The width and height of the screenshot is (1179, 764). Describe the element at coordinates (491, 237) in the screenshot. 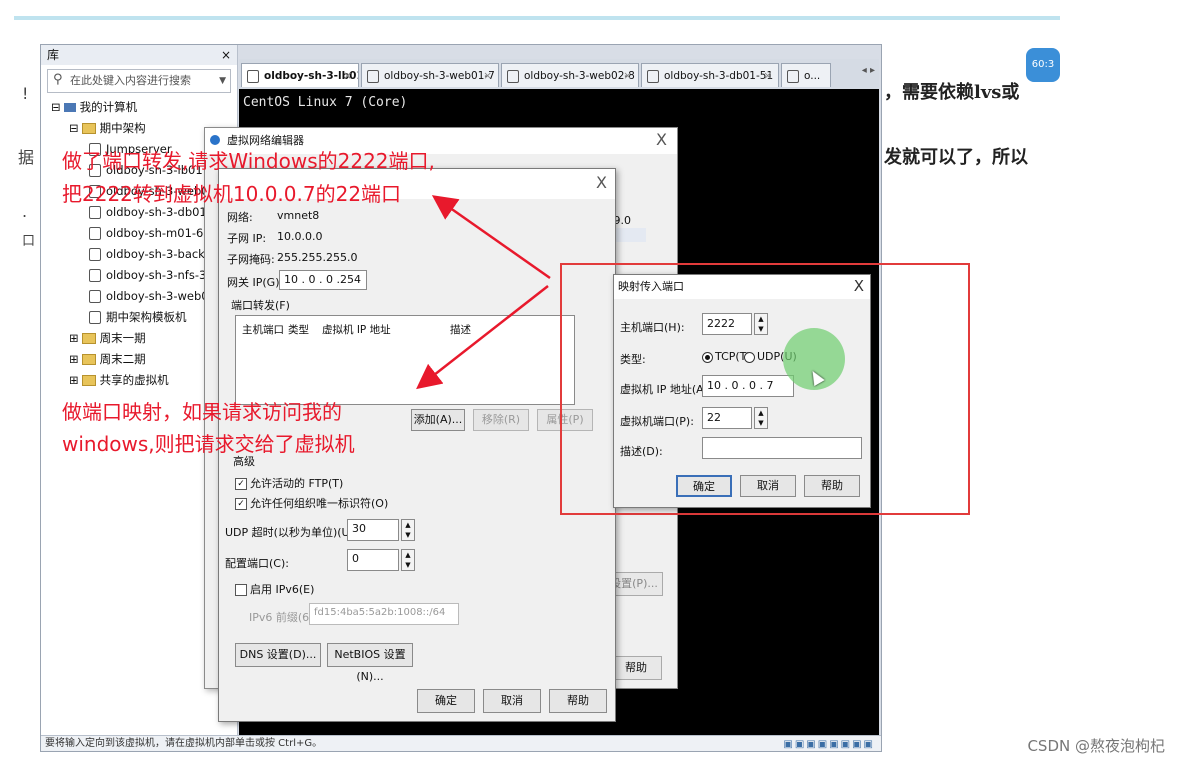

I see `arrow-to-top-note` at that location.